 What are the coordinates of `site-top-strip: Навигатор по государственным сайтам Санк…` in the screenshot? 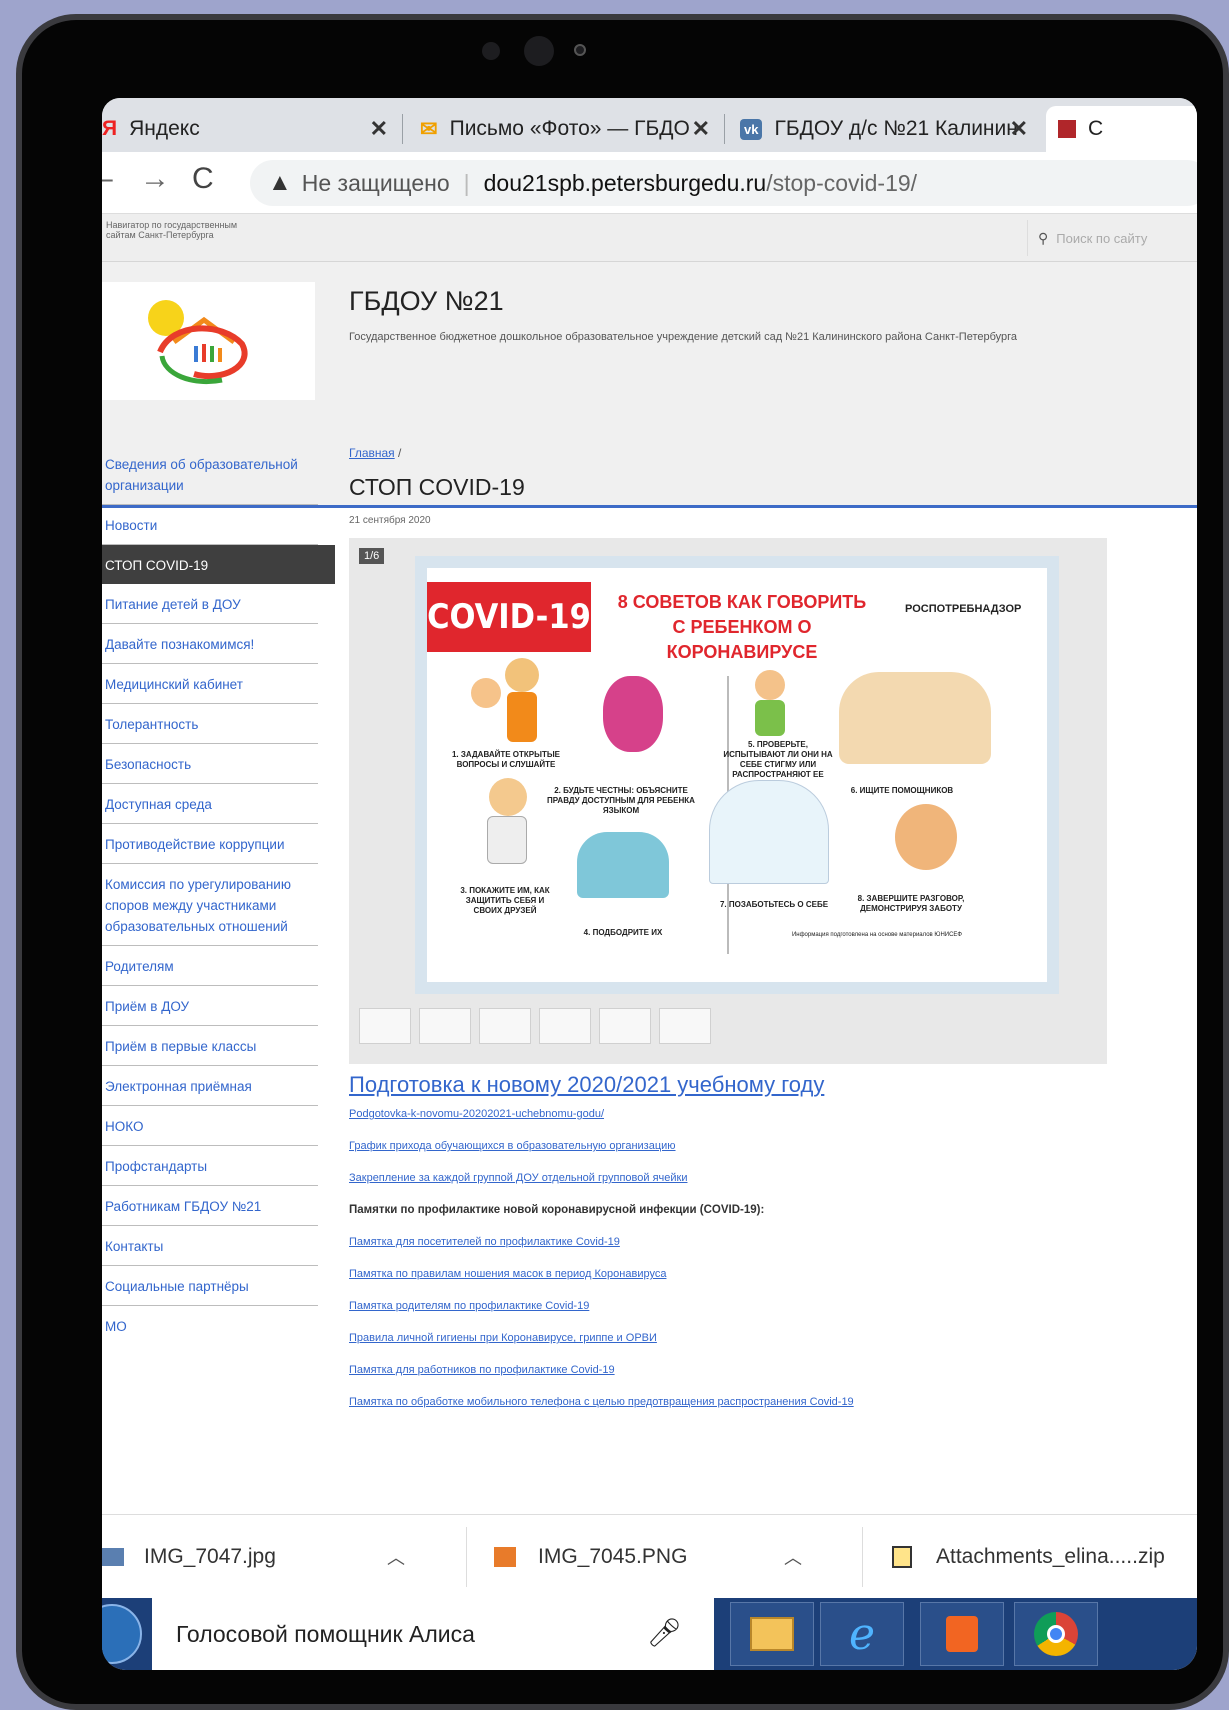 It's located at (649, 238).